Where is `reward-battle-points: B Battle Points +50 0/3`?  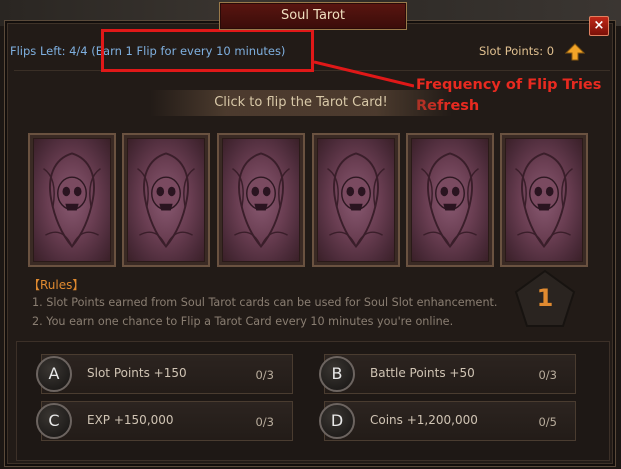
reward-battle-points: B Battle Points +50 0/3 is located at coordinates (447, 374).